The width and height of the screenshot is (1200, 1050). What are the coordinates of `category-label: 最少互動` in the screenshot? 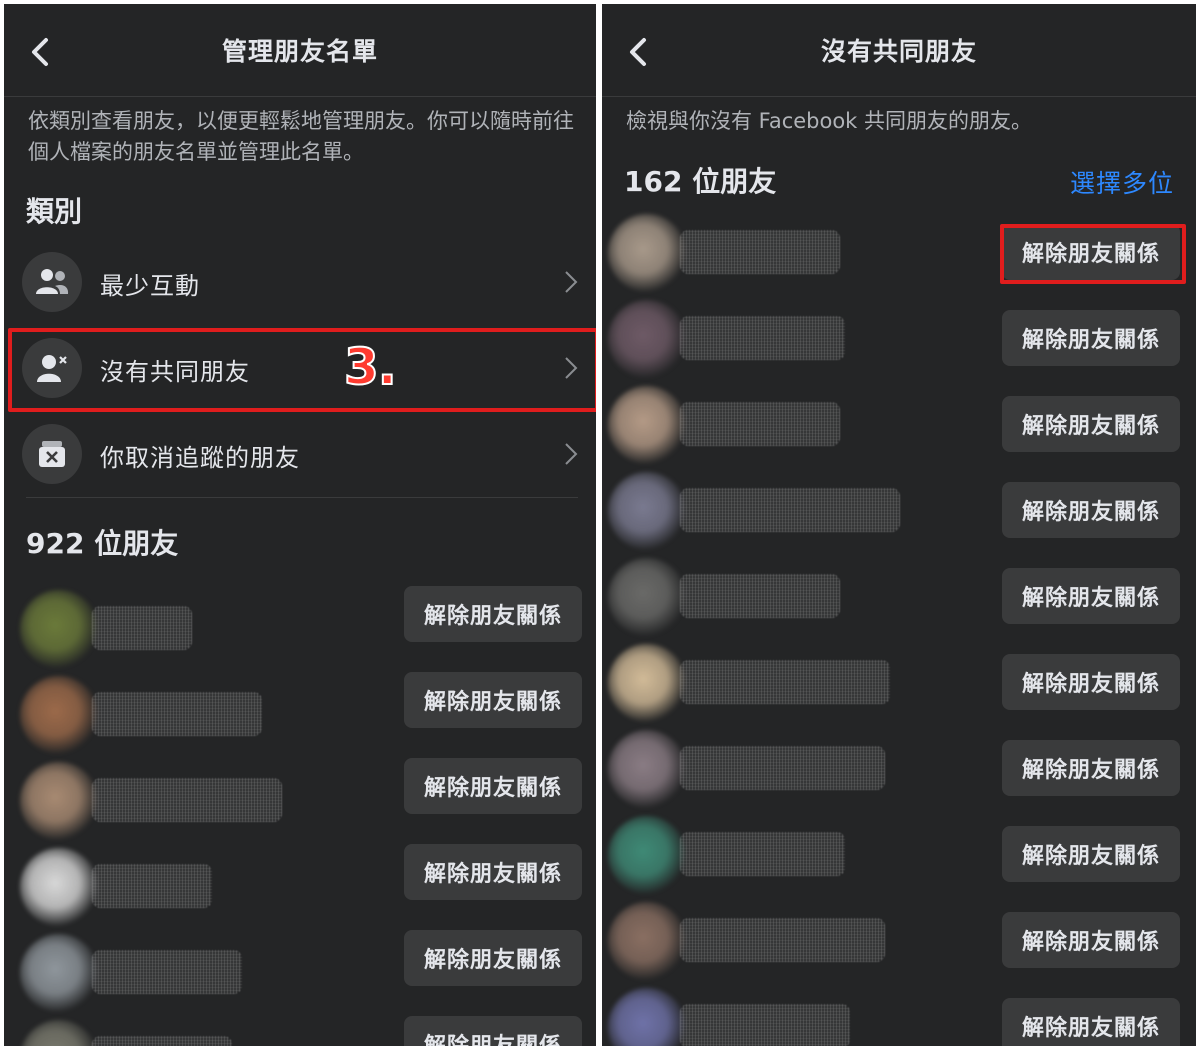 It's located at (150, 286).